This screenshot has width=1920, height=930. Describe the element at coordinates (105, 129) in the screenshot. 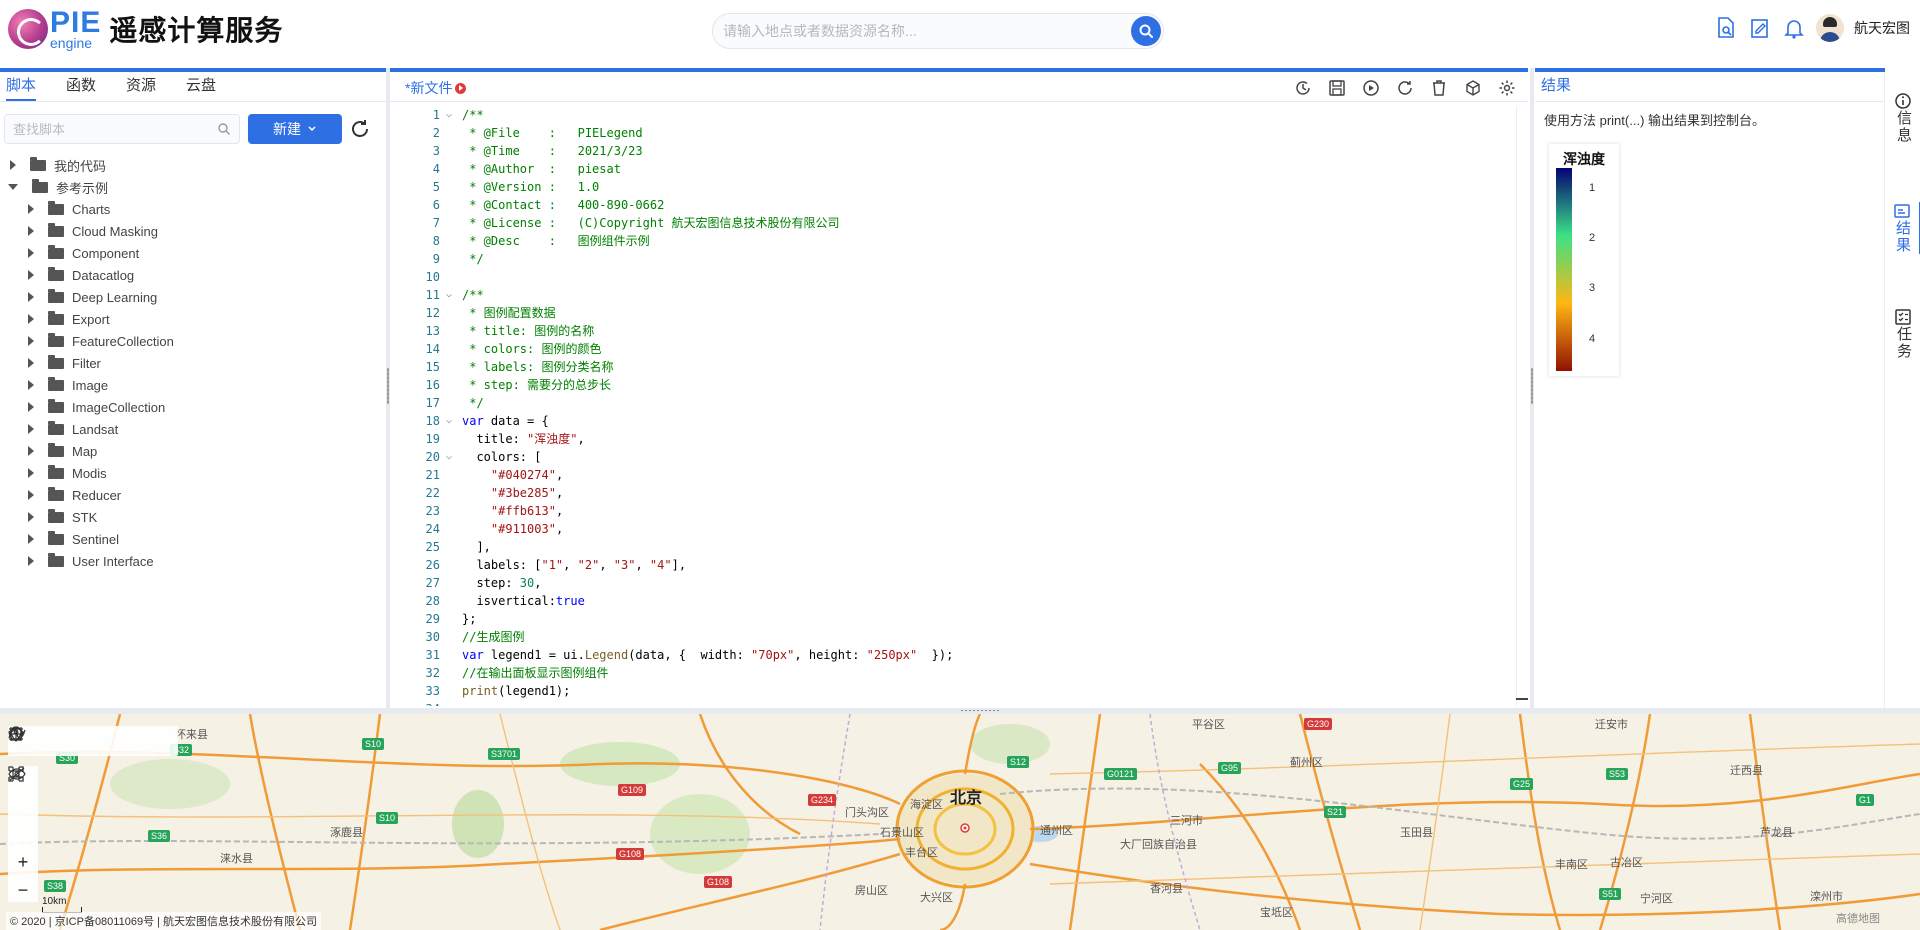

I see `script-search-input` at that location.